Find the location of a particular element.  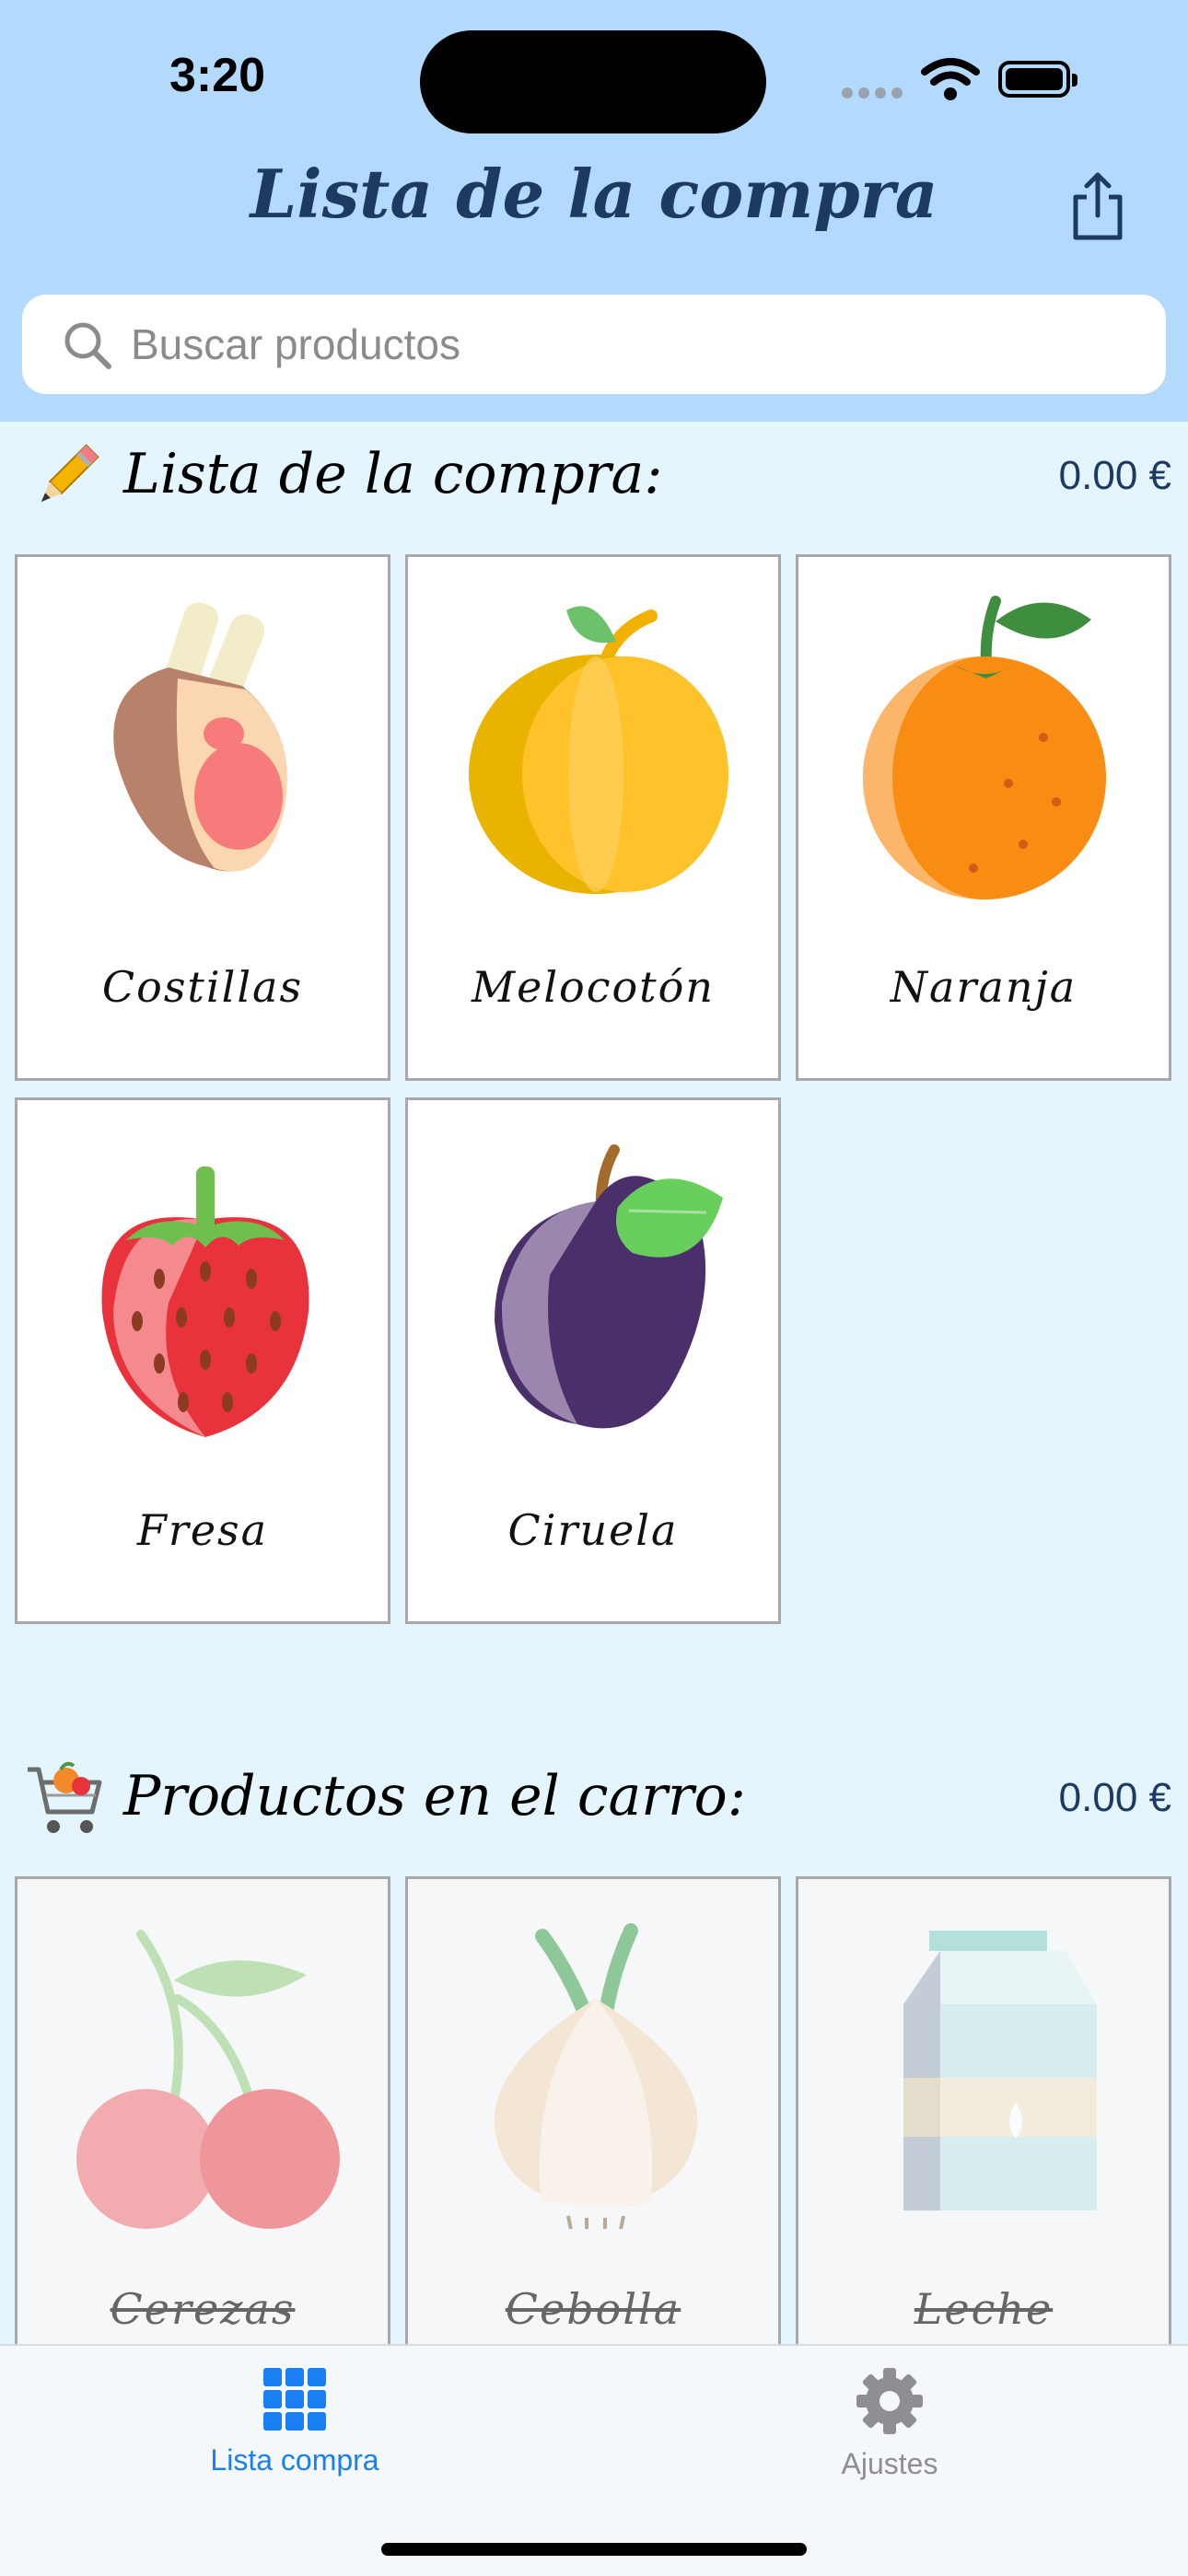

cart-product-card: Cerezas is located at coordinates (202, 2139).